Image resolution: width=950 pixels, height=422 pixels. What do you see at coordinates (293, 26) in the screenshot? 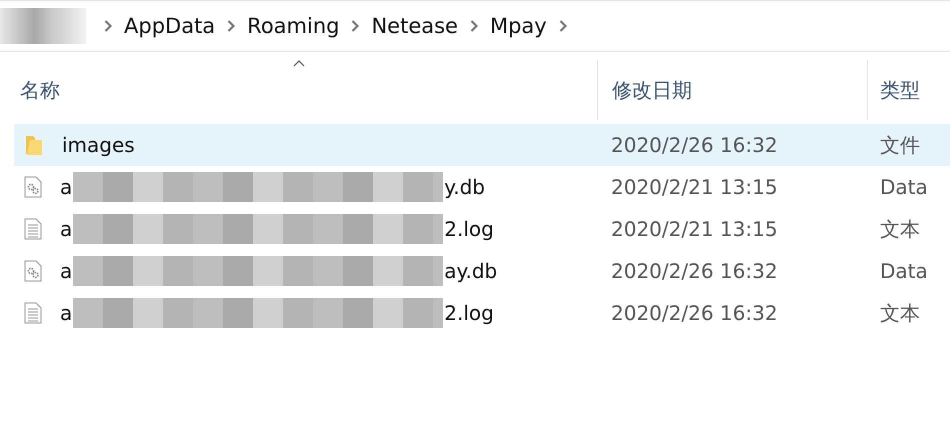
I see `breadcrumb-item: Roaming` at bounding box center [293, 26].